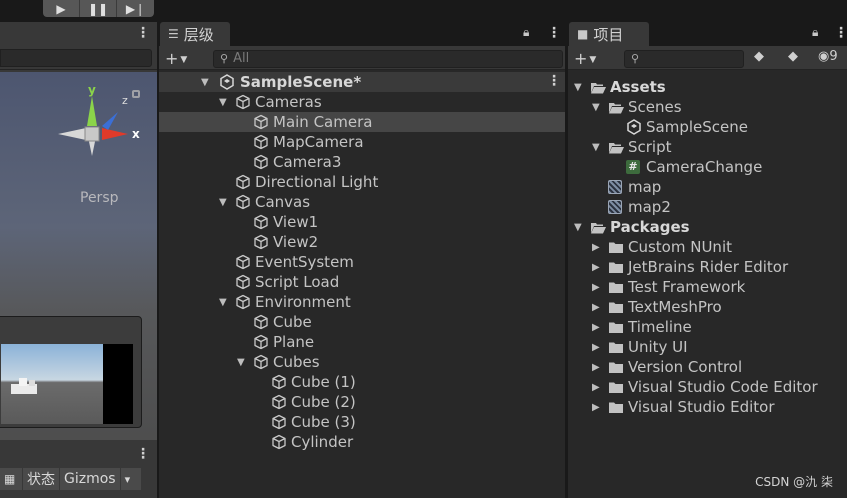 This screenshot has height=498, width=847. Describe the element at coordinates (143, 454) in the screenshot. I see `bottom-menu-button: ⋮` at that location.